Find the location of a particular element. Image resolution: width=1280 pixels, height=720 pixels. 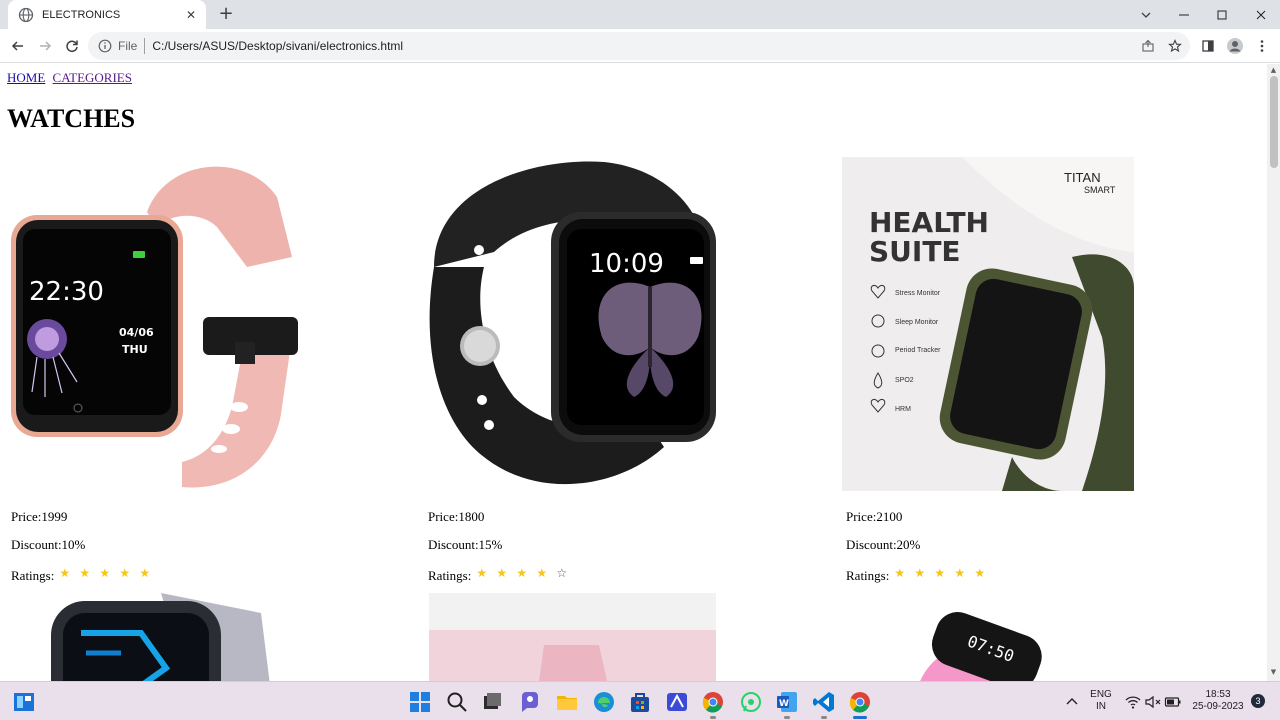

pink-box-image is located at coordinates (572, 637).